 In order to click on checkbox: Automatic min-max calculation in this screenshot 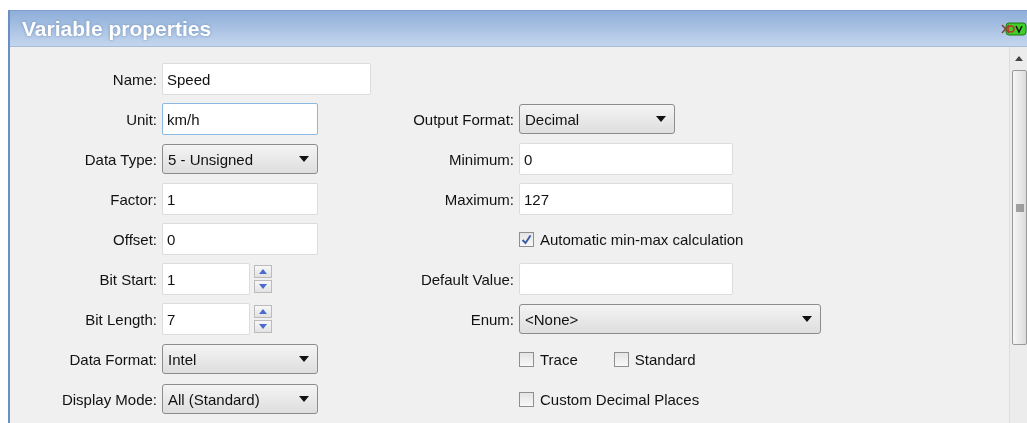, I will do `click(631, 239)`.